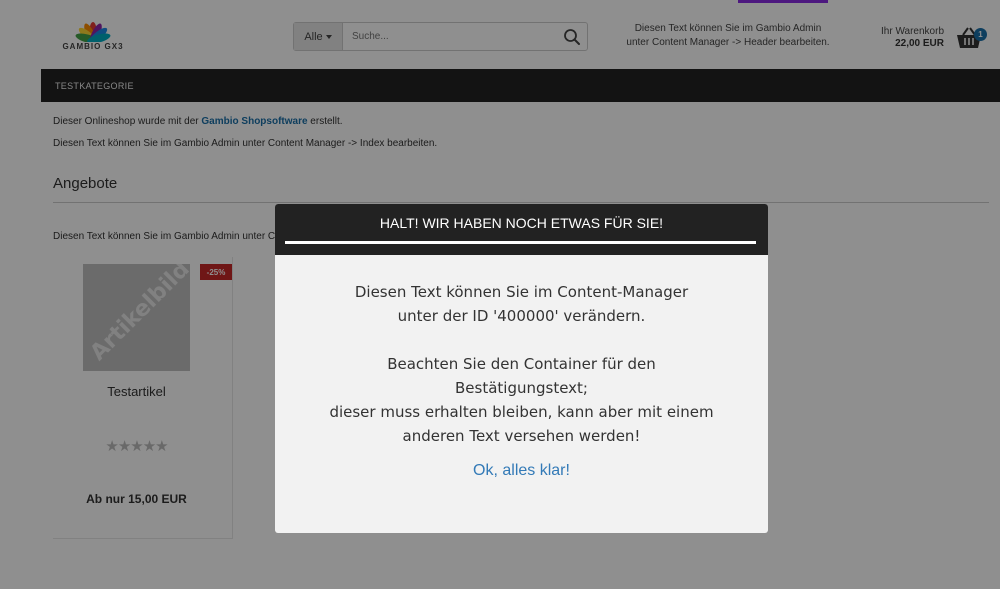 The image size is (1000, 589). Describe the element at coordinates (520, 242) in the screenshot. I see `modal-title-underline` at that location.